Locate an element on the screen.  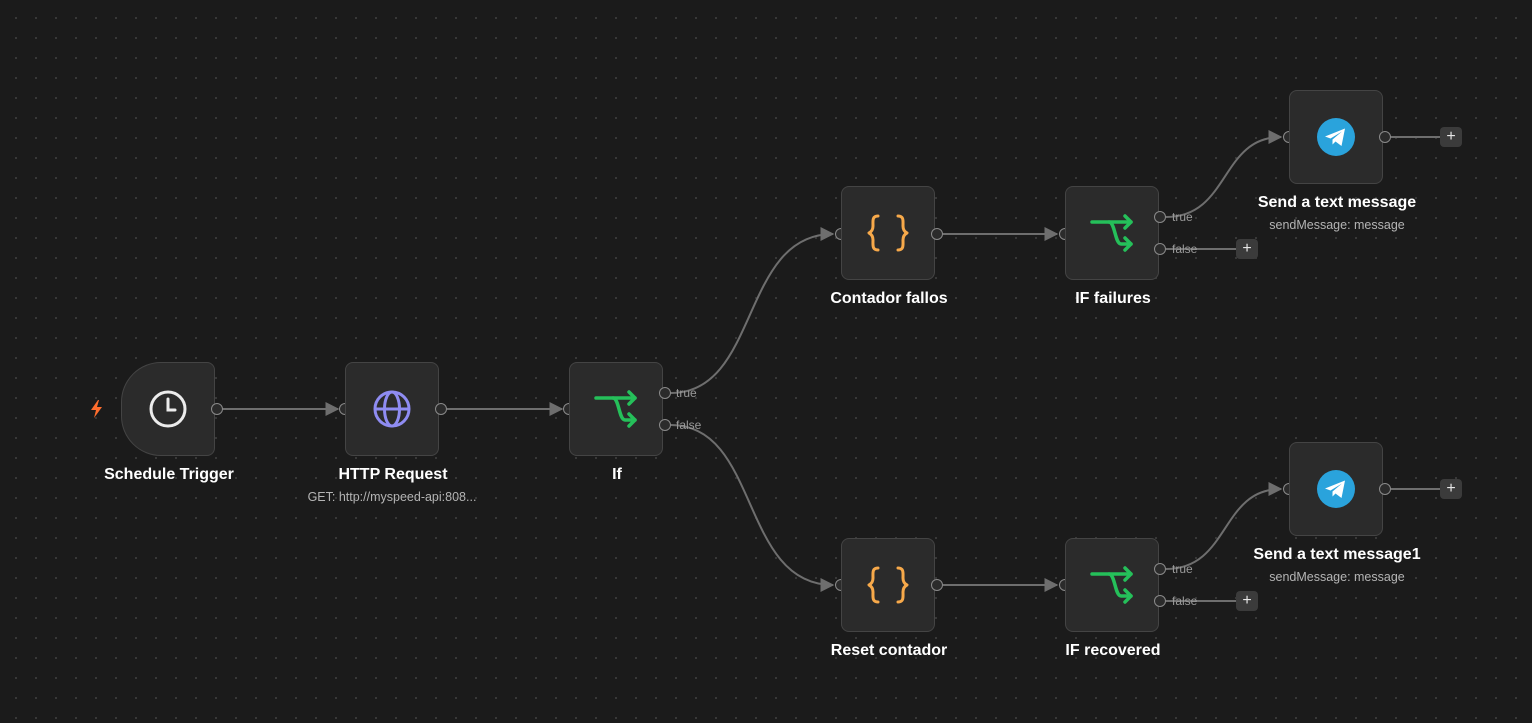
send-output-handle is located at coordinates (1385, 137).